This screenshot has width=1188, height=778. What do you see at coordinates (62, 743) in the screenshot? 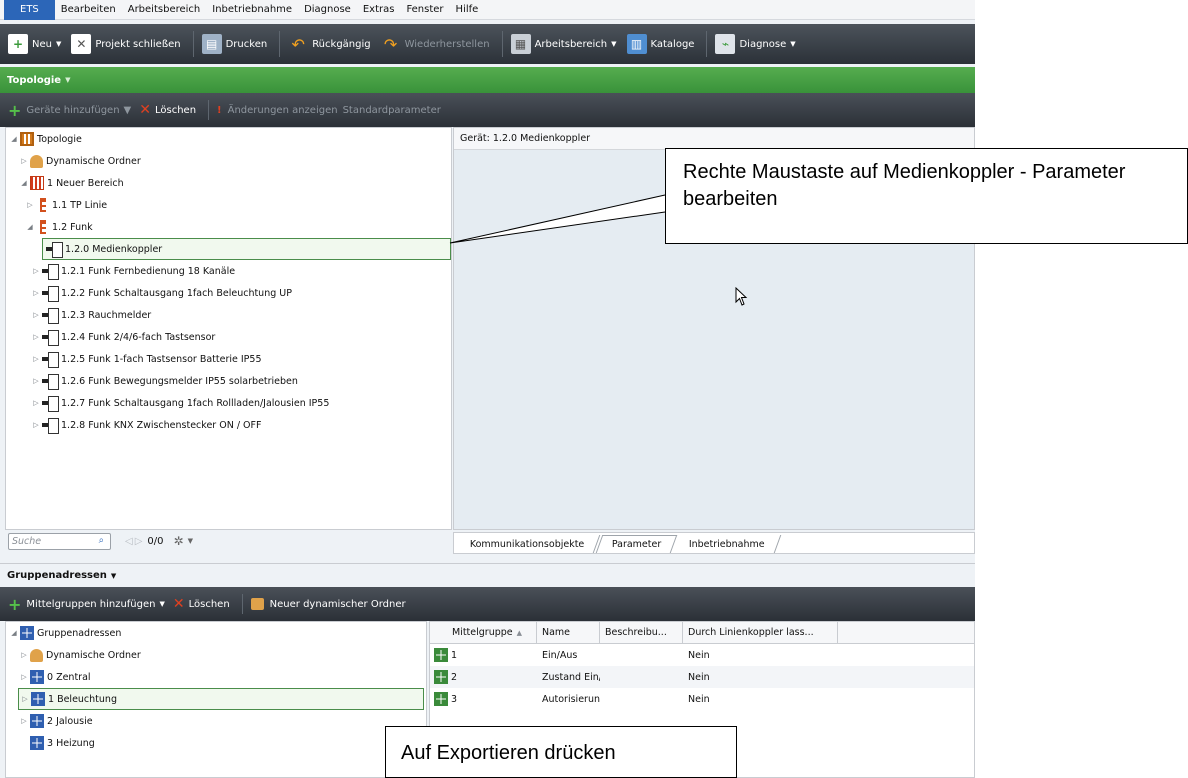
I see `tree-item-main-group: 3 Heizung` at bounding box center [62, 743].